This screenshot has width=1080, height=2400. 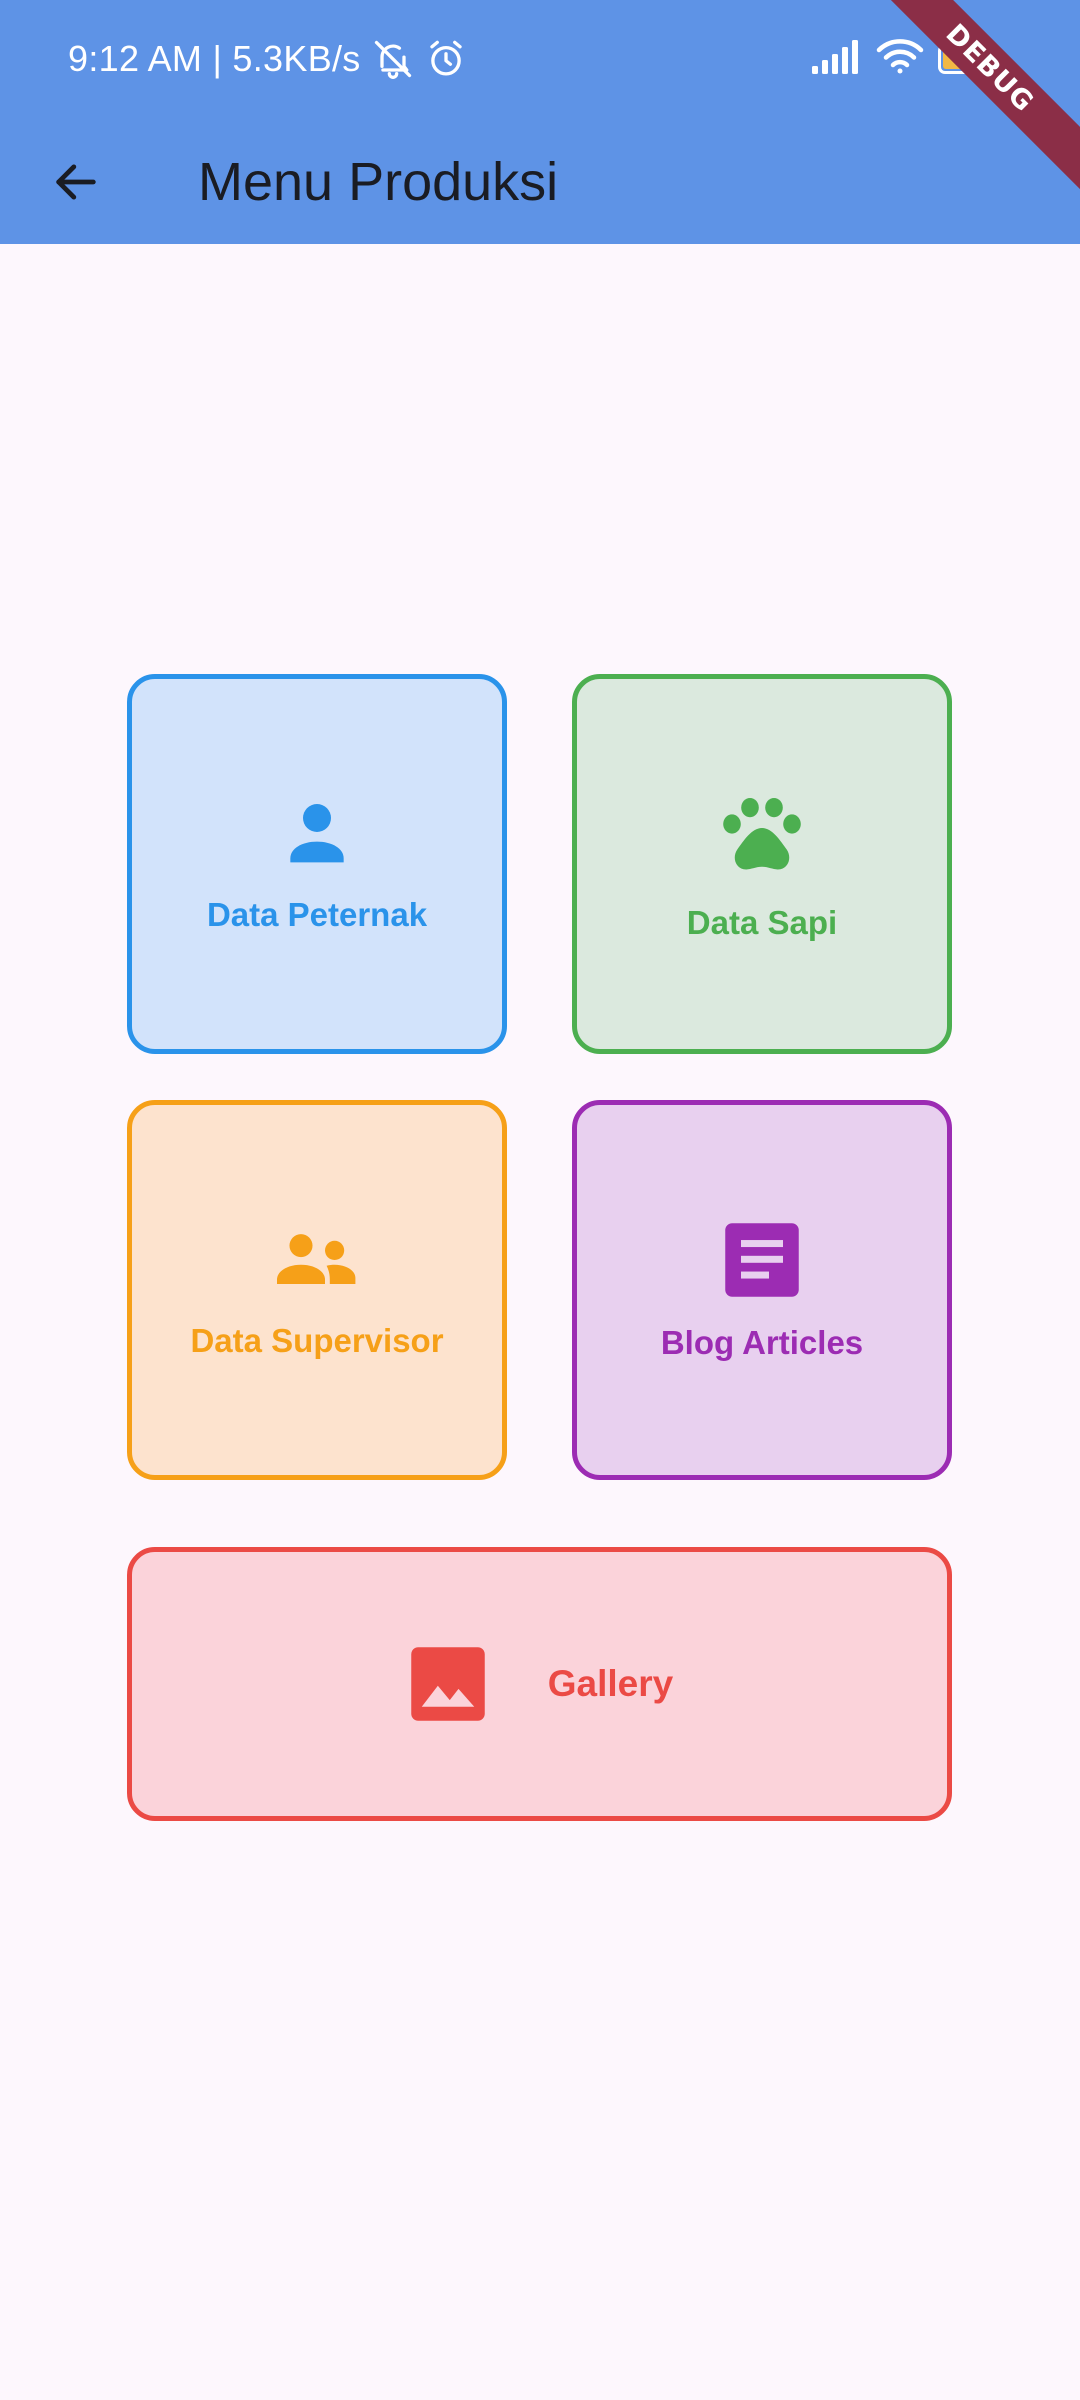 What do you see at coordinates (393, 59) in the screenshot?
I see `bell-off-icon` at bounding box center [393, 59].